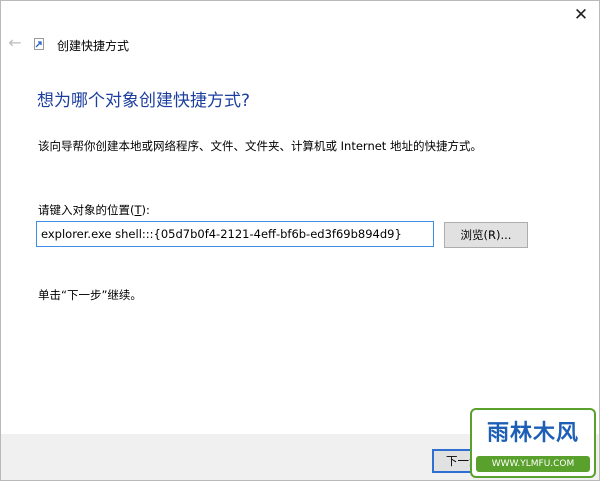 Image resolution: width=600 pixels, height=481 pixels. I want to click on window-title: 创建快捷方式, so click(93, 46).